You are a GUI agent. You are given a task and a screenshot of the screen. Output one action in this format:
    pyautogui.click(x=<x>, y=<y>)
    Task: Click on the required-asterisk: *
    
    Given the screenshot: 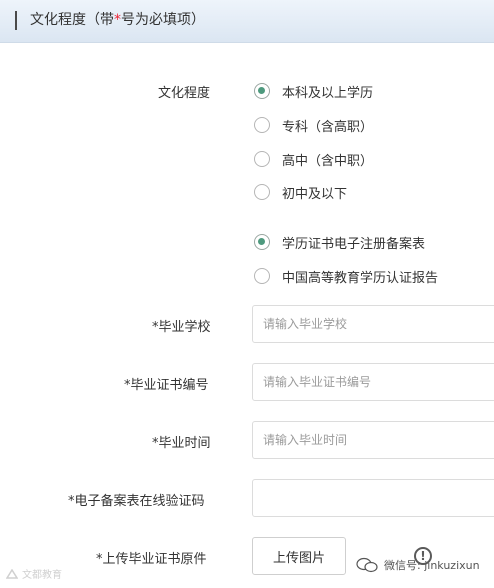 What is the action you would take?
    pyautogui.click(x=117, y=20)
    